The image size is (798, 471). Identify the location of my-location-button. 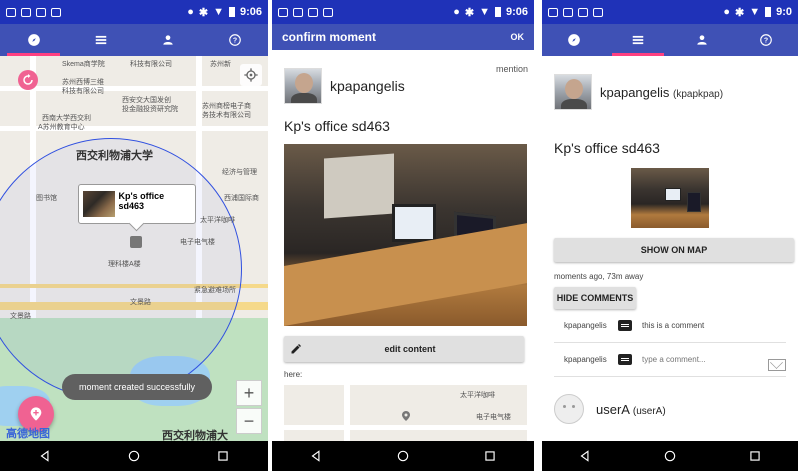
(251, 75).